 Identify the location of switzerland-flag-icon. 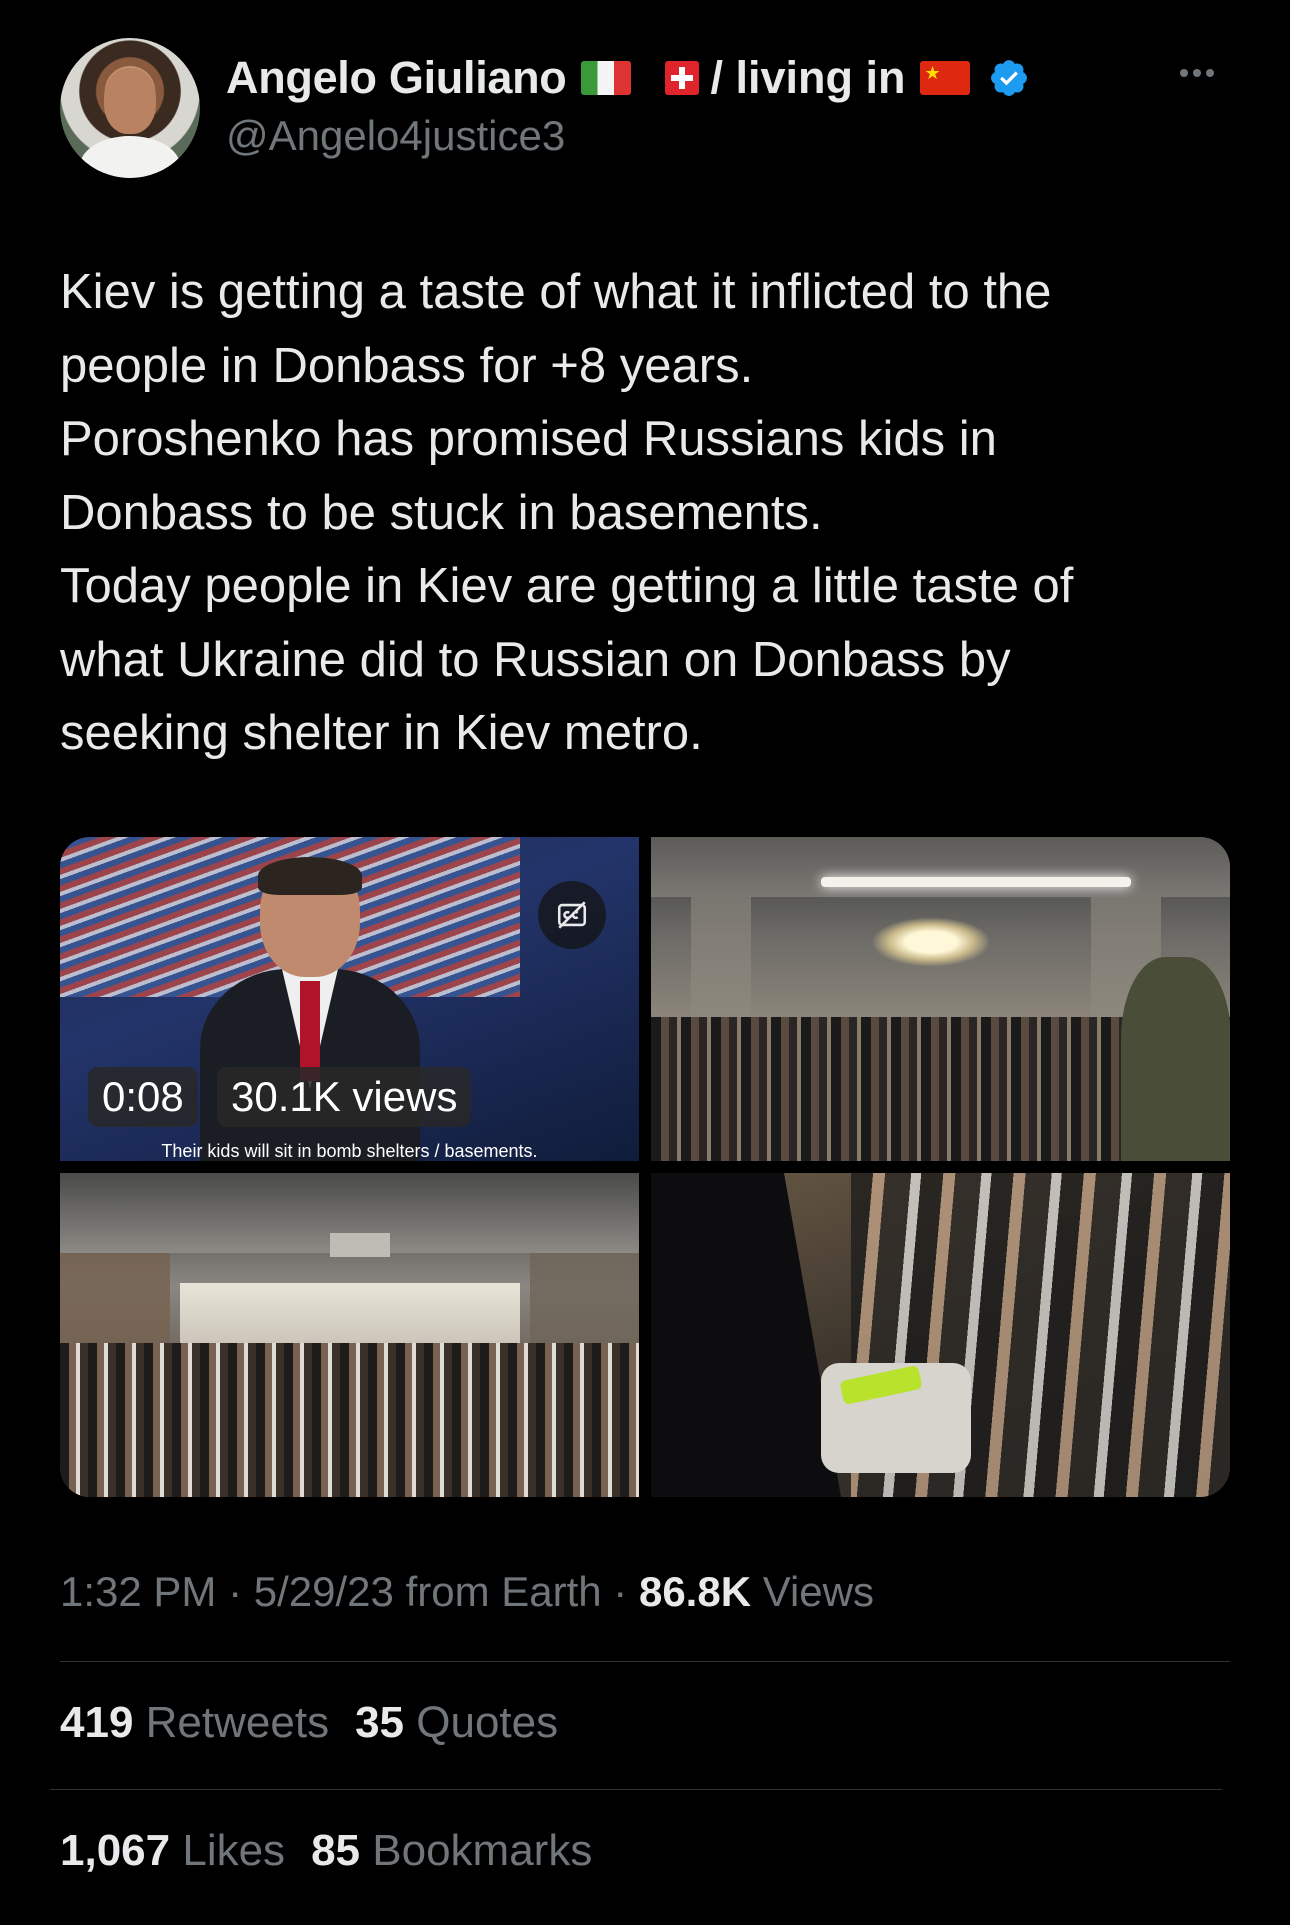
(681, 78).